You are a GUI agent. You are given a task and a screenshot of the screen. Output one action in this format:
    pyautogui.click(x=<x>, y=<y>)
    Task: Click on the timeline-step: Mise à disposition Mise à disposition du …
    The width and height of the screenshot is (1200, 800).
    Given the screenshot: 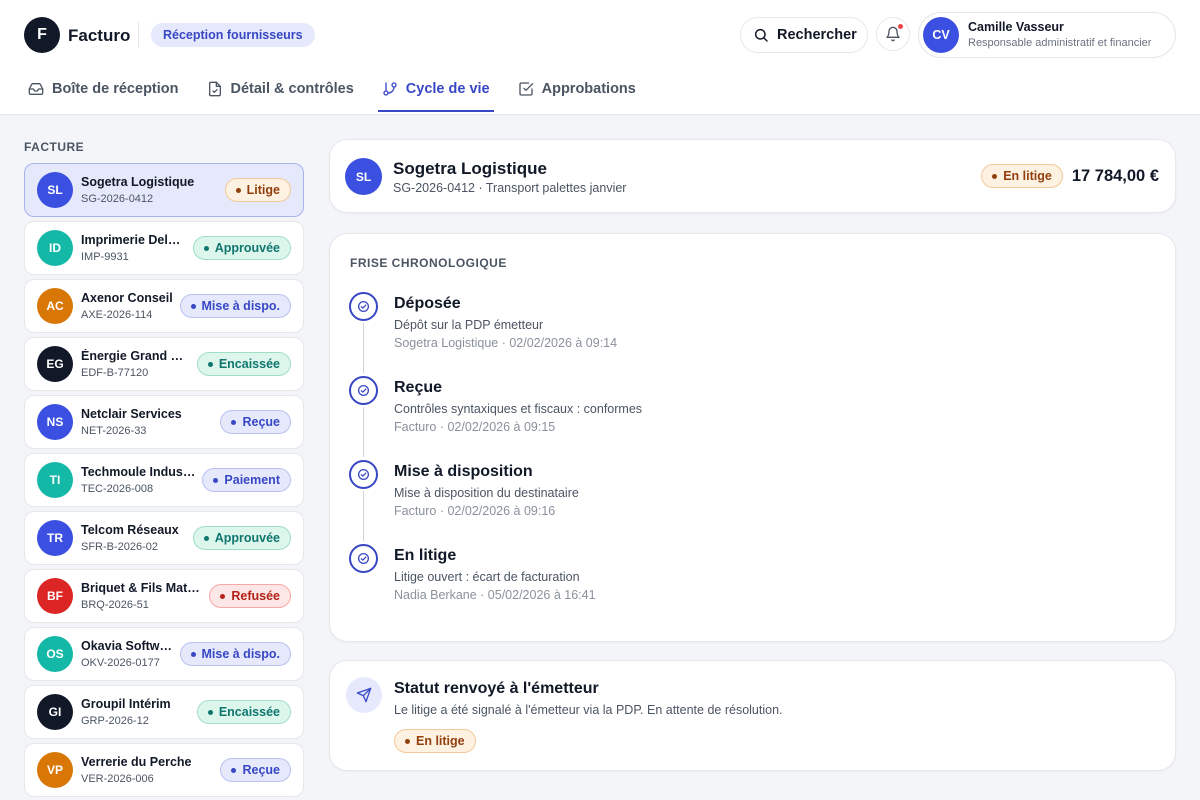 What is the action you would take?
    pyautogui.click(x=739, y=502)
    